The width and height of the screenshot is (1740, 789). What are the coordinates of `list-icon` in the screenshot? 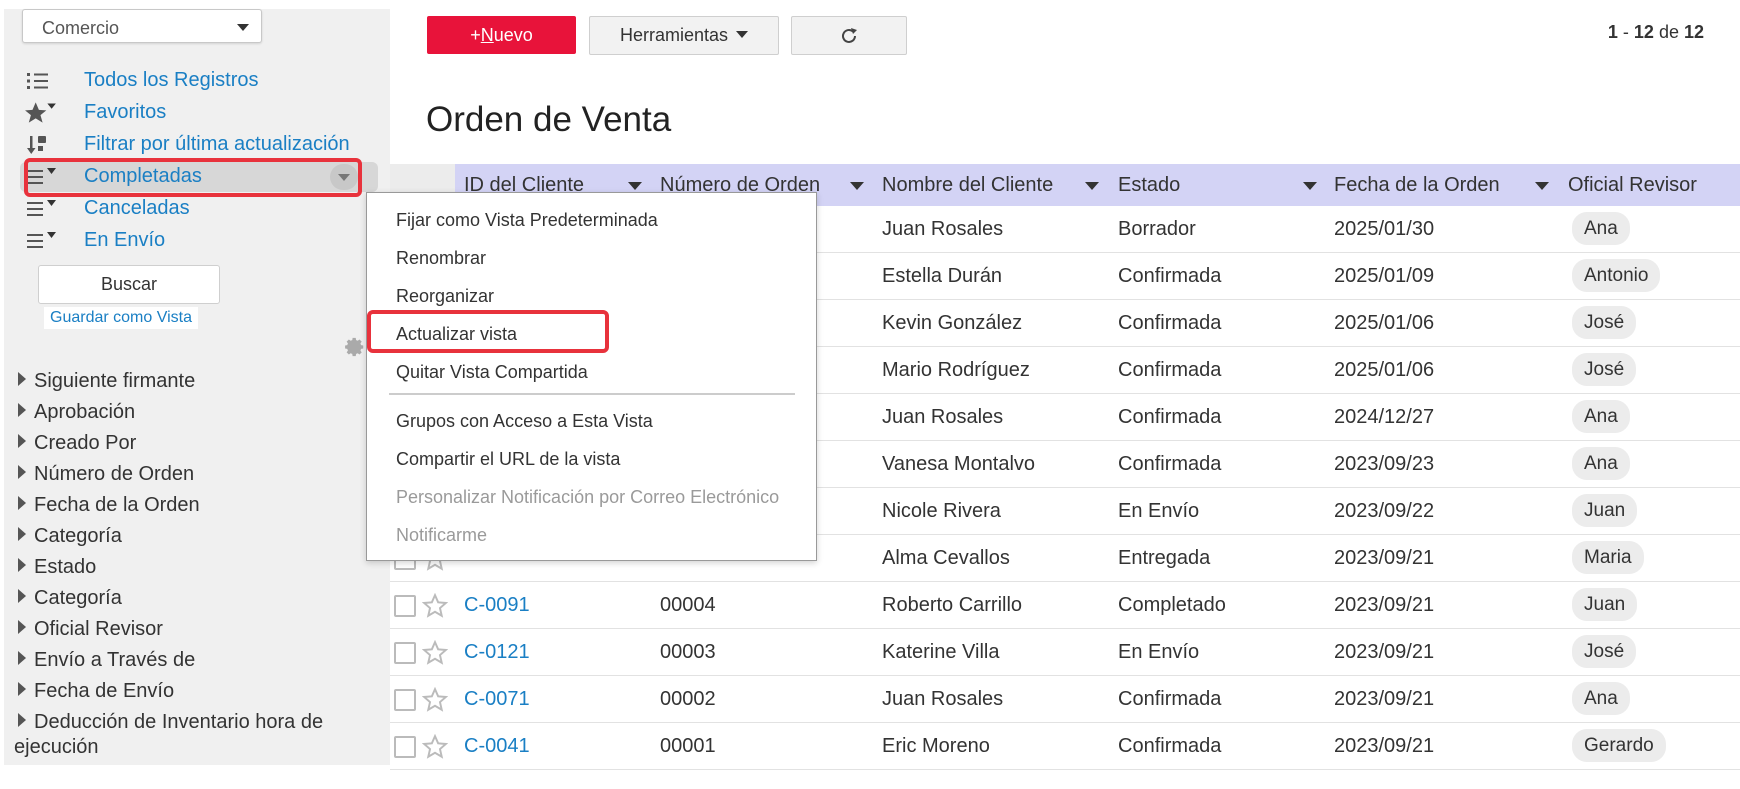 It's located at (37, 81).